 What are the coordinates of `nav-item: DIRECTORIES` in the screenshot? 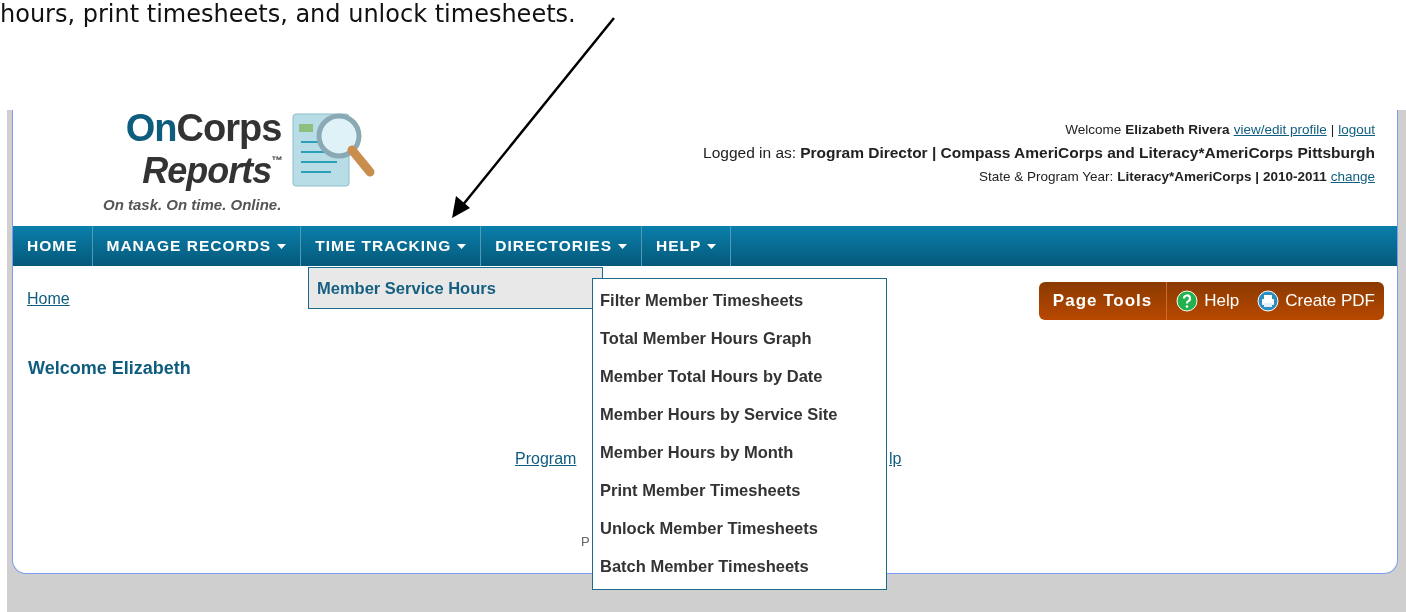 It's located at (561, 246).